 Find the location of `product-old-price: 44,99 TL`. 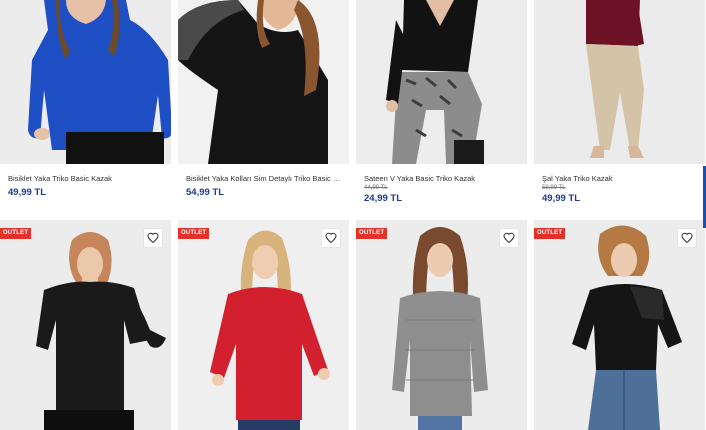

product-old-price: 44,99 TL is located at coordinates (376, 188).